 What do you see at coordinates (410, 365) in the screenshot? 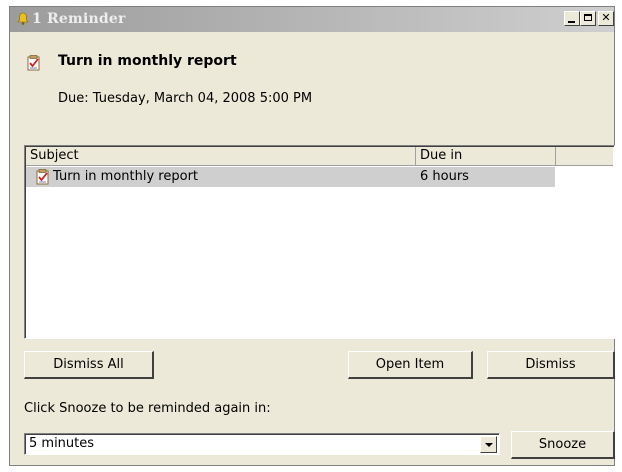
I see `open-item-button: Open Item` at bounding box center [410, 365].